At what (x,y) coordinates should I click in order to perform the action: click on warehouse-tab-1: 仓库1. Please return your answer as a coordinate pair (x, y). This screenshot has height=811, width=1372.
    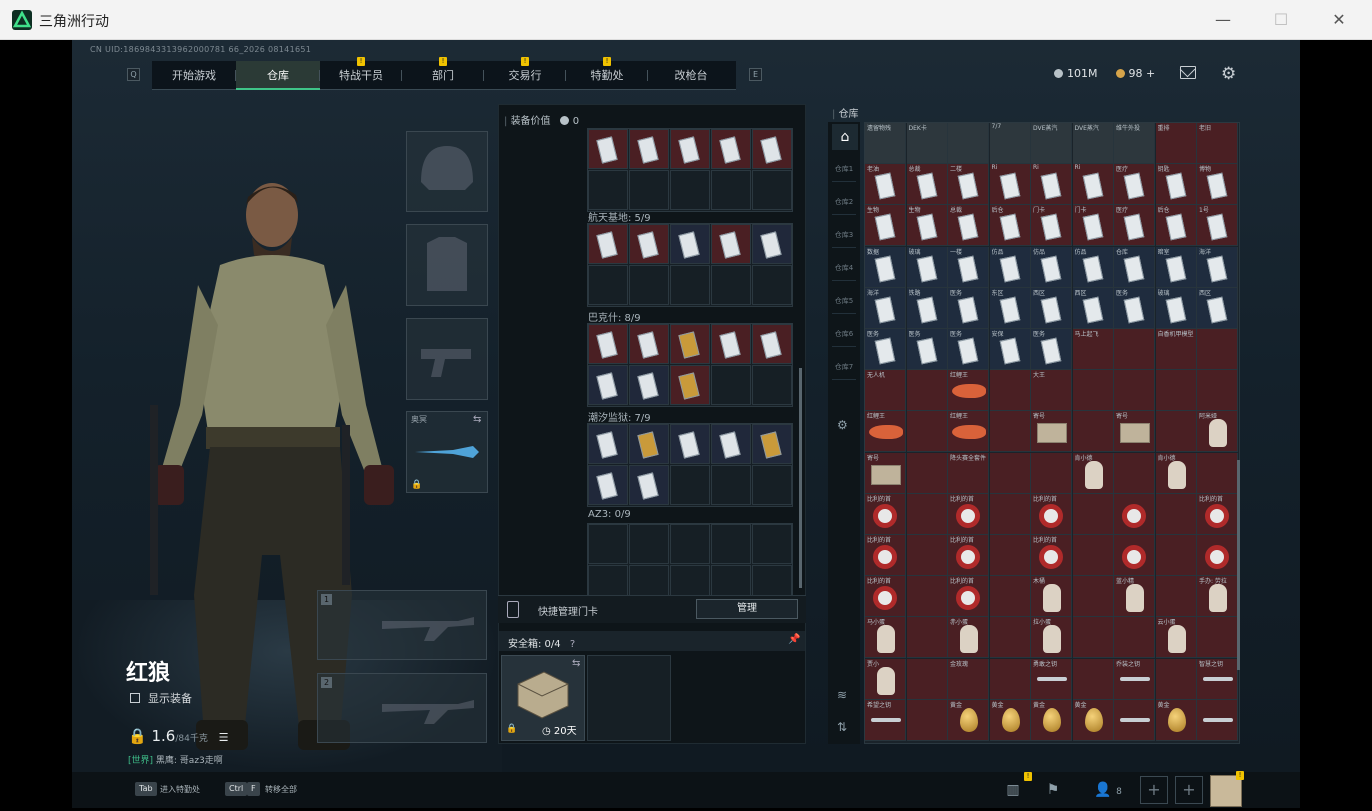
    Looking at the image, I should click on (844, 169).